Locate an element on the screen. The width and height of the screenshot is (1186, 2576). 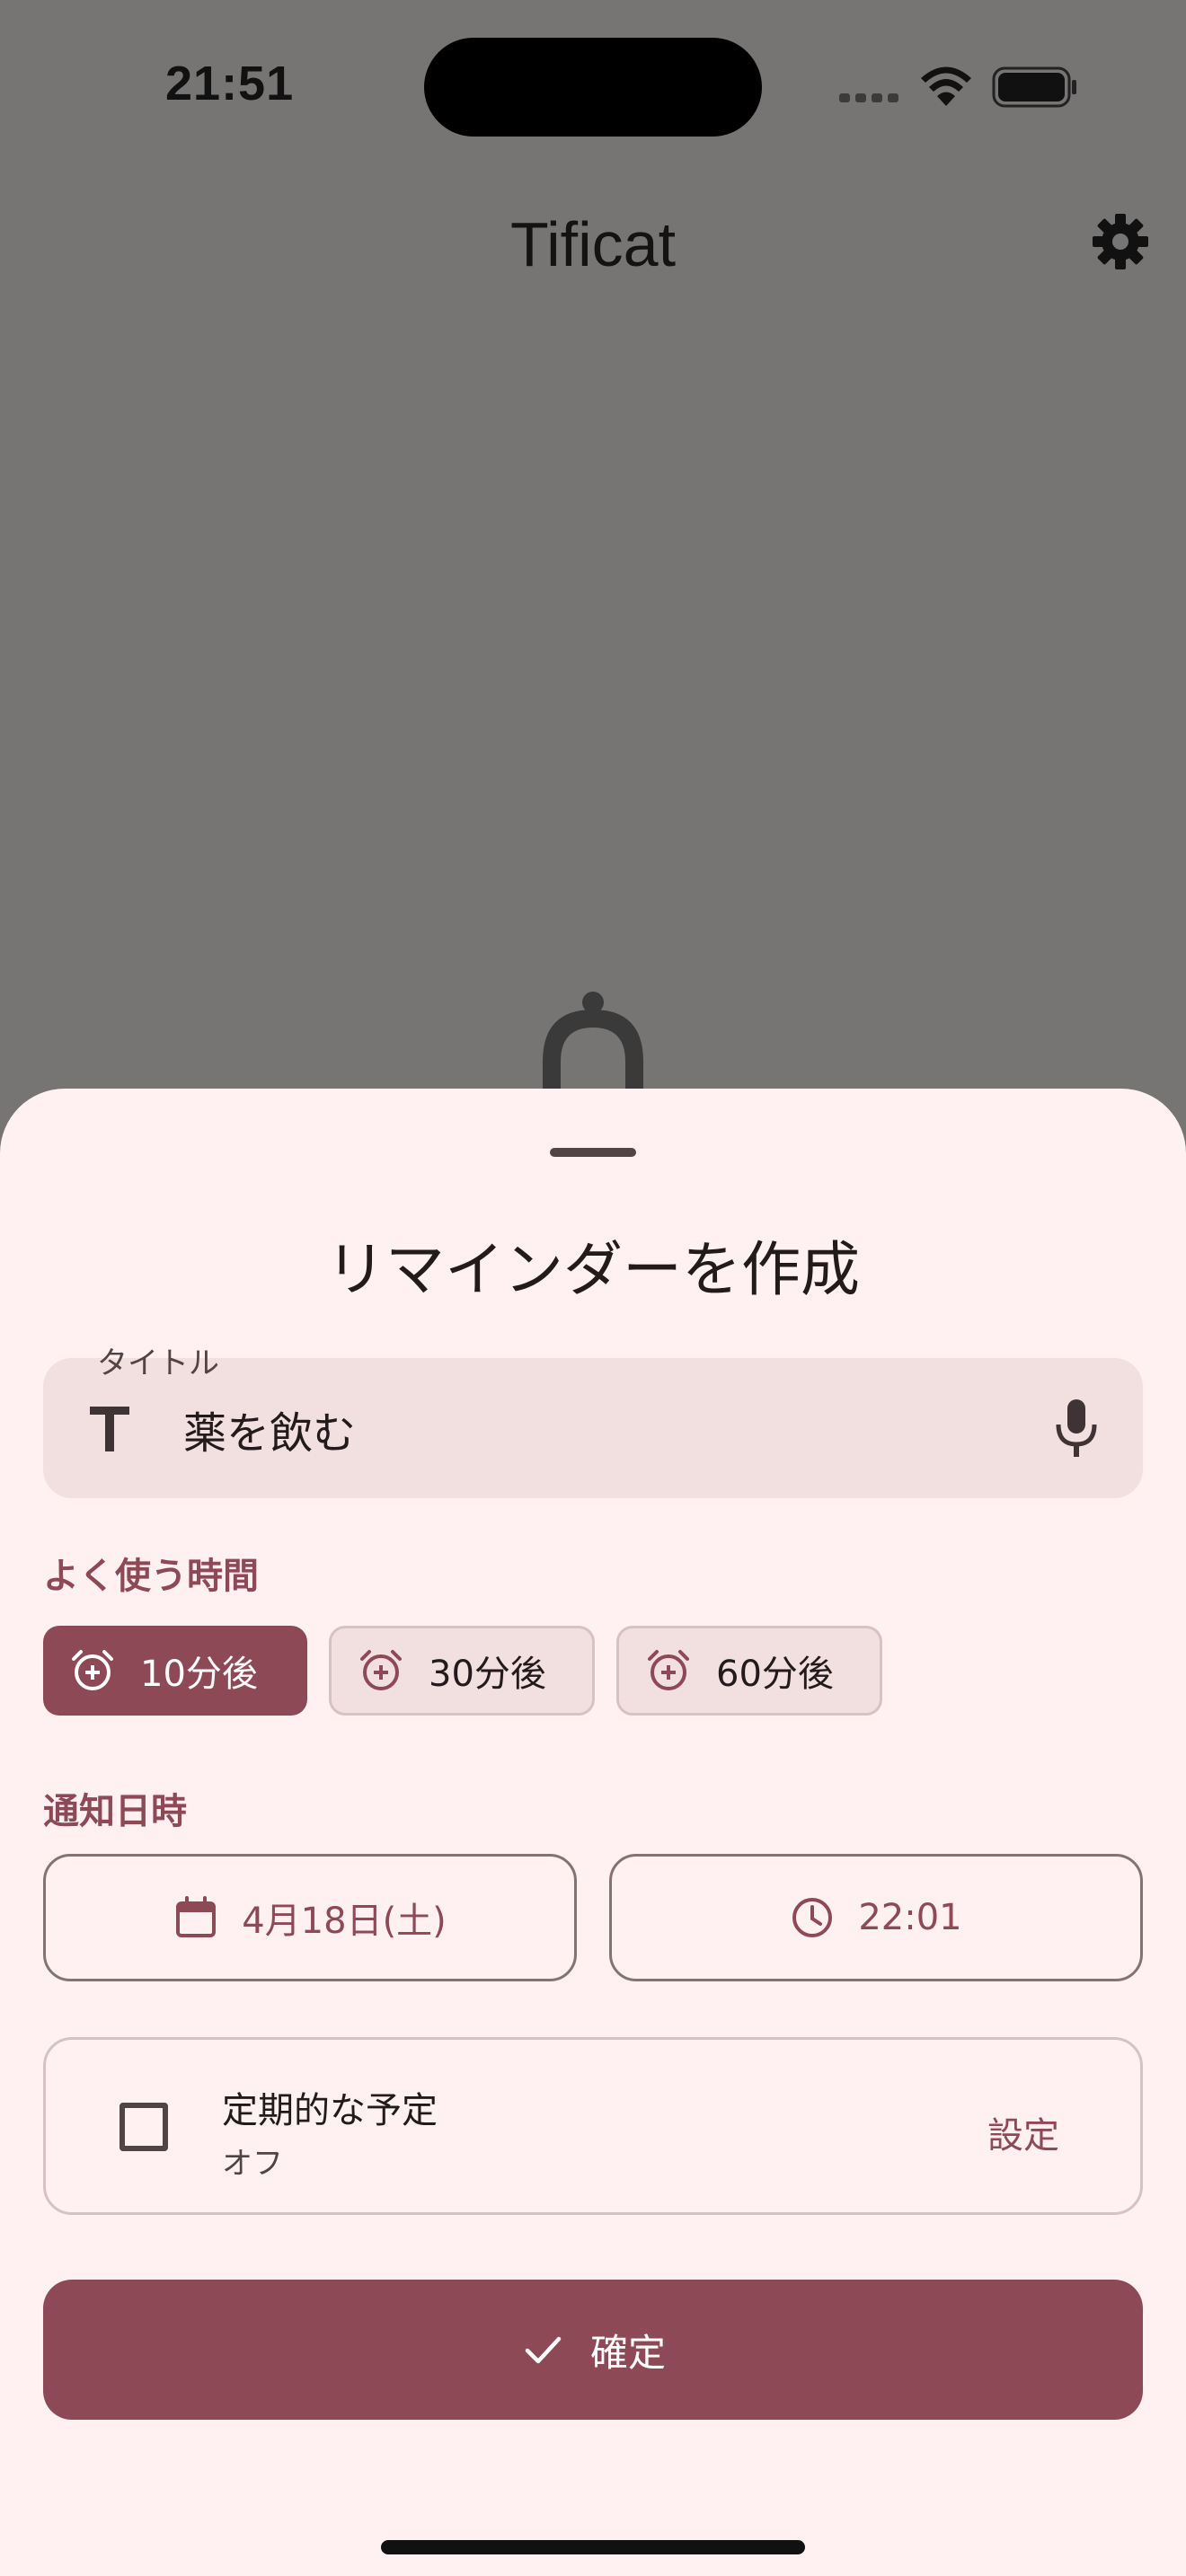
date-button: 4月18日(土) is located at coordinates (310, 1917).